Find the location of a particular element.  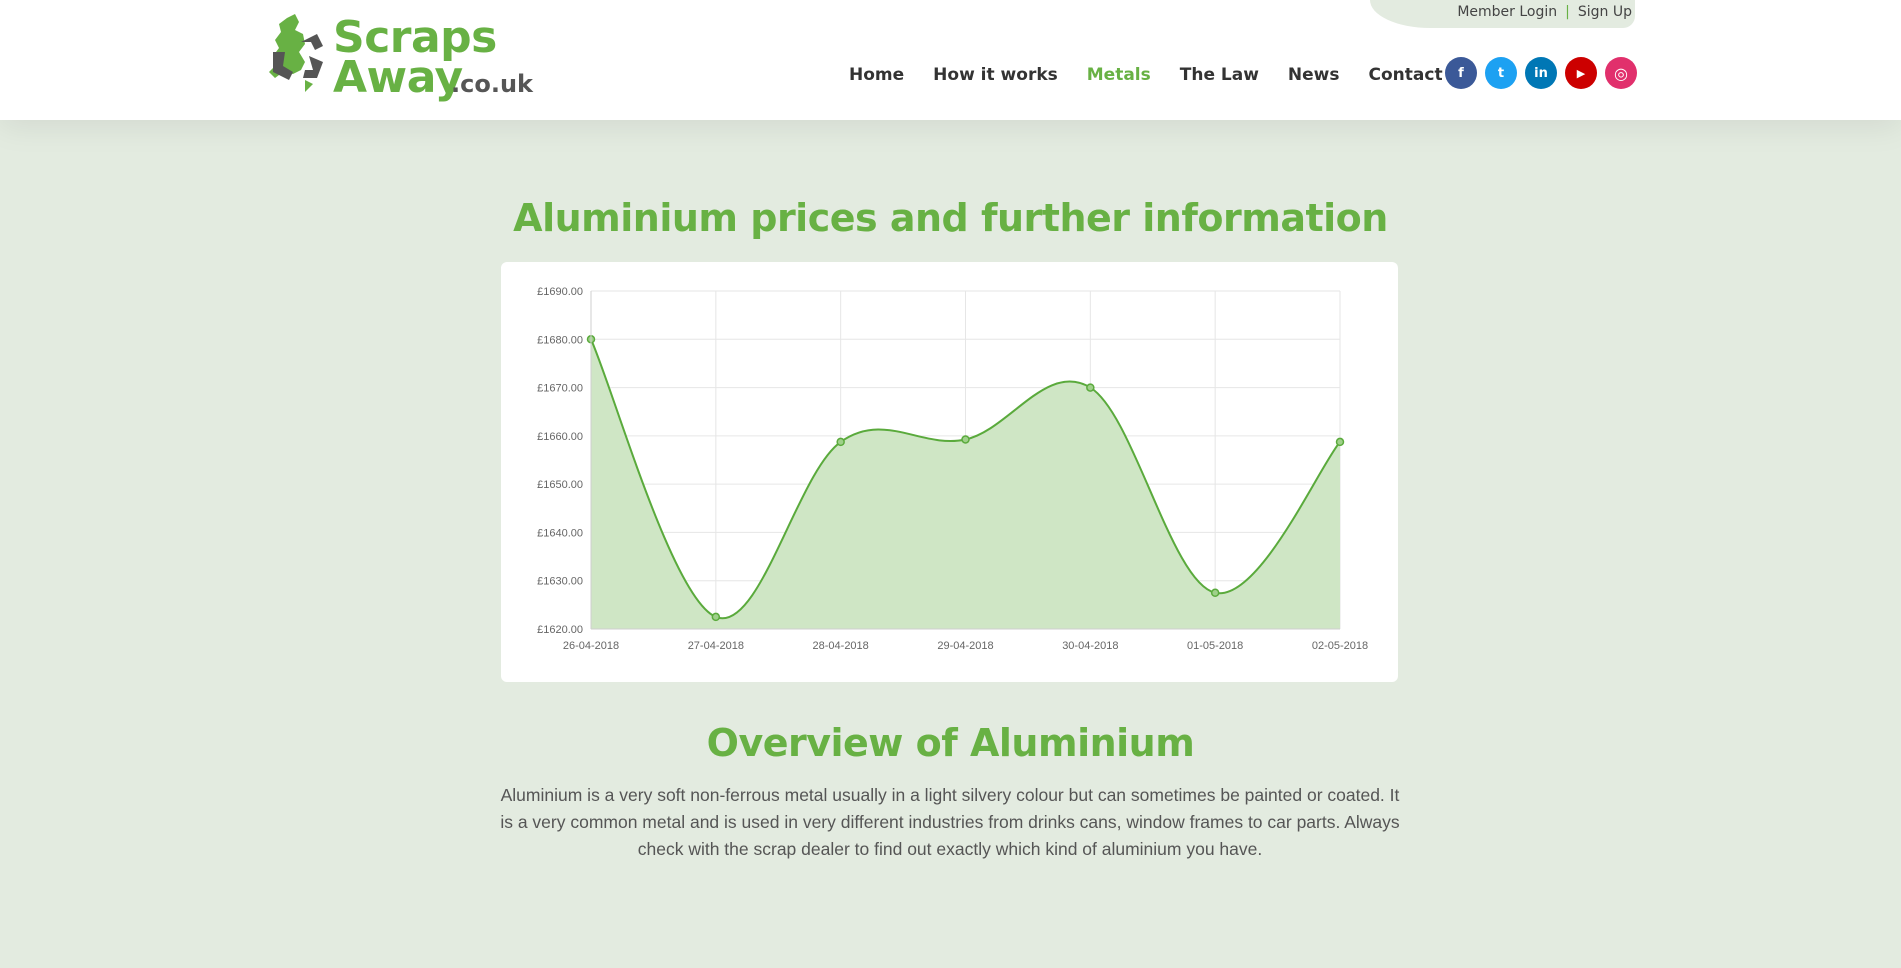

x-tick-label: 02-05-2018 is located at coordinates (1340, 646).